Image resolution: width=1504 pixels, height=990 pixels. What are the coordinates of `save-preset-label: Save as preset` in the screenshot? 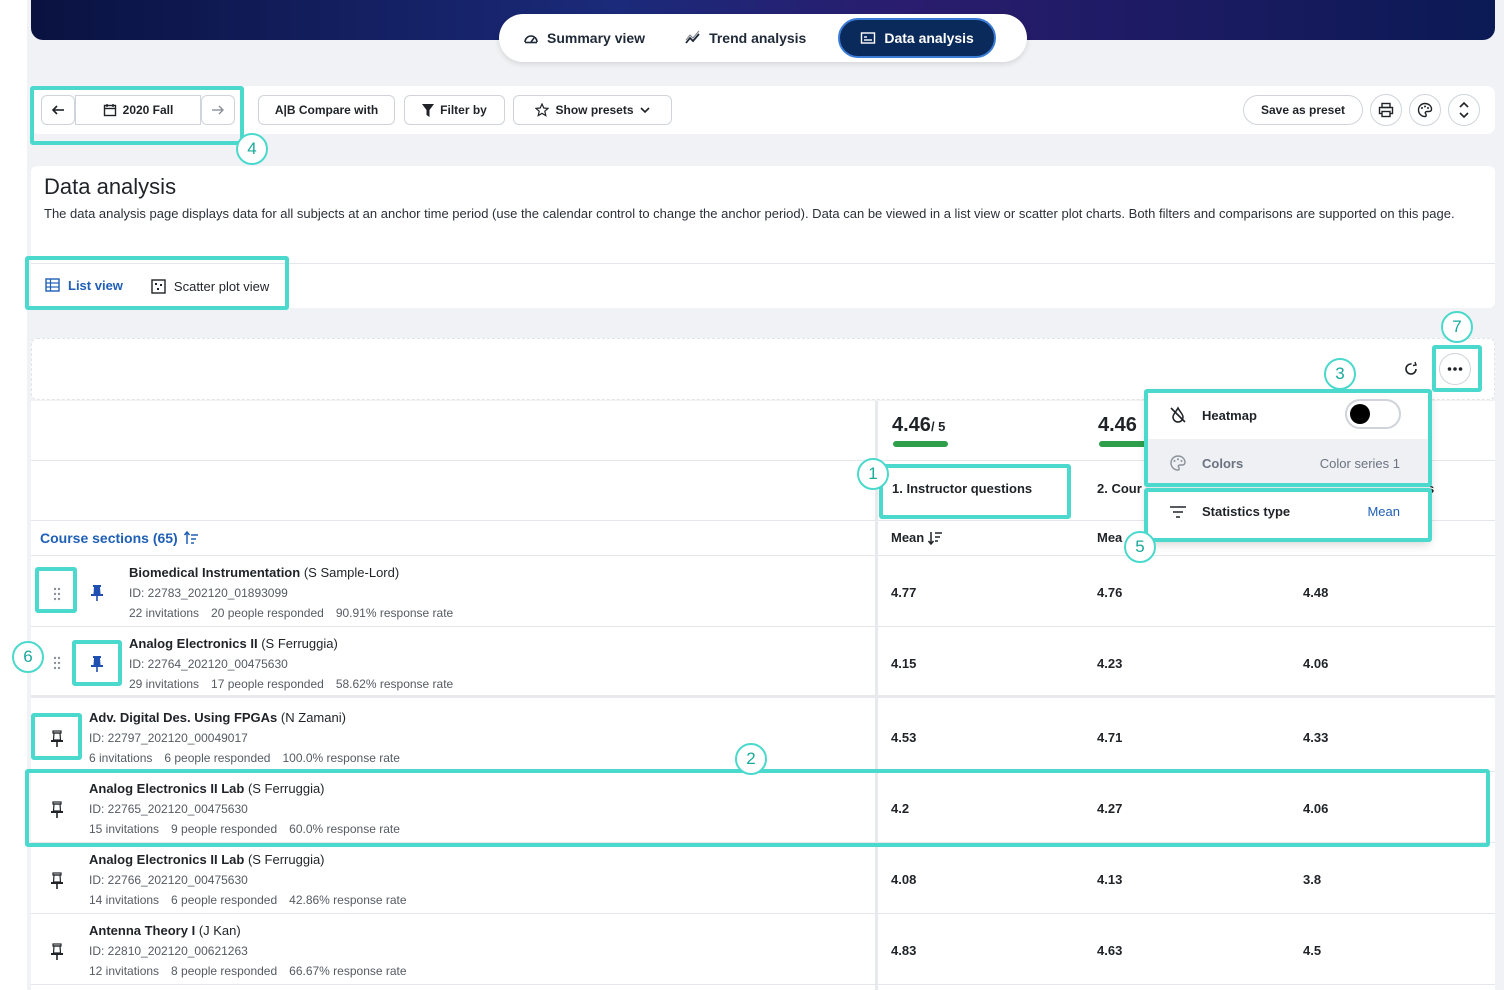 It's located at (1303, 110).